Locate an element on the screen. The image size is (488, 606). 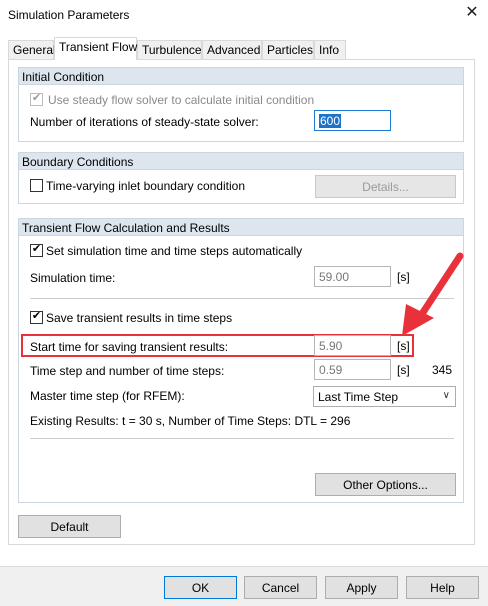
time-varying-checkbox is located at coordinates (36, 185).